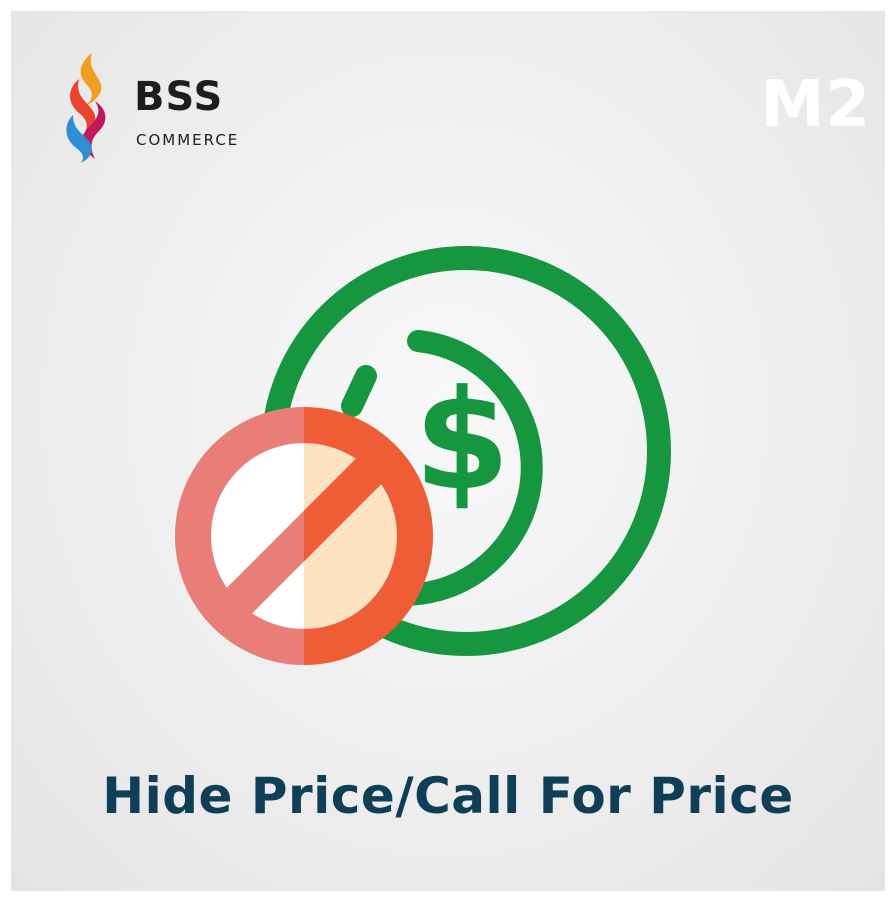 Image resolution: width=896 pixels, height=901 pixels. Describe the element at coordinates (179, 97) in the screenshot. I see `logo-name: BSS` at that location.